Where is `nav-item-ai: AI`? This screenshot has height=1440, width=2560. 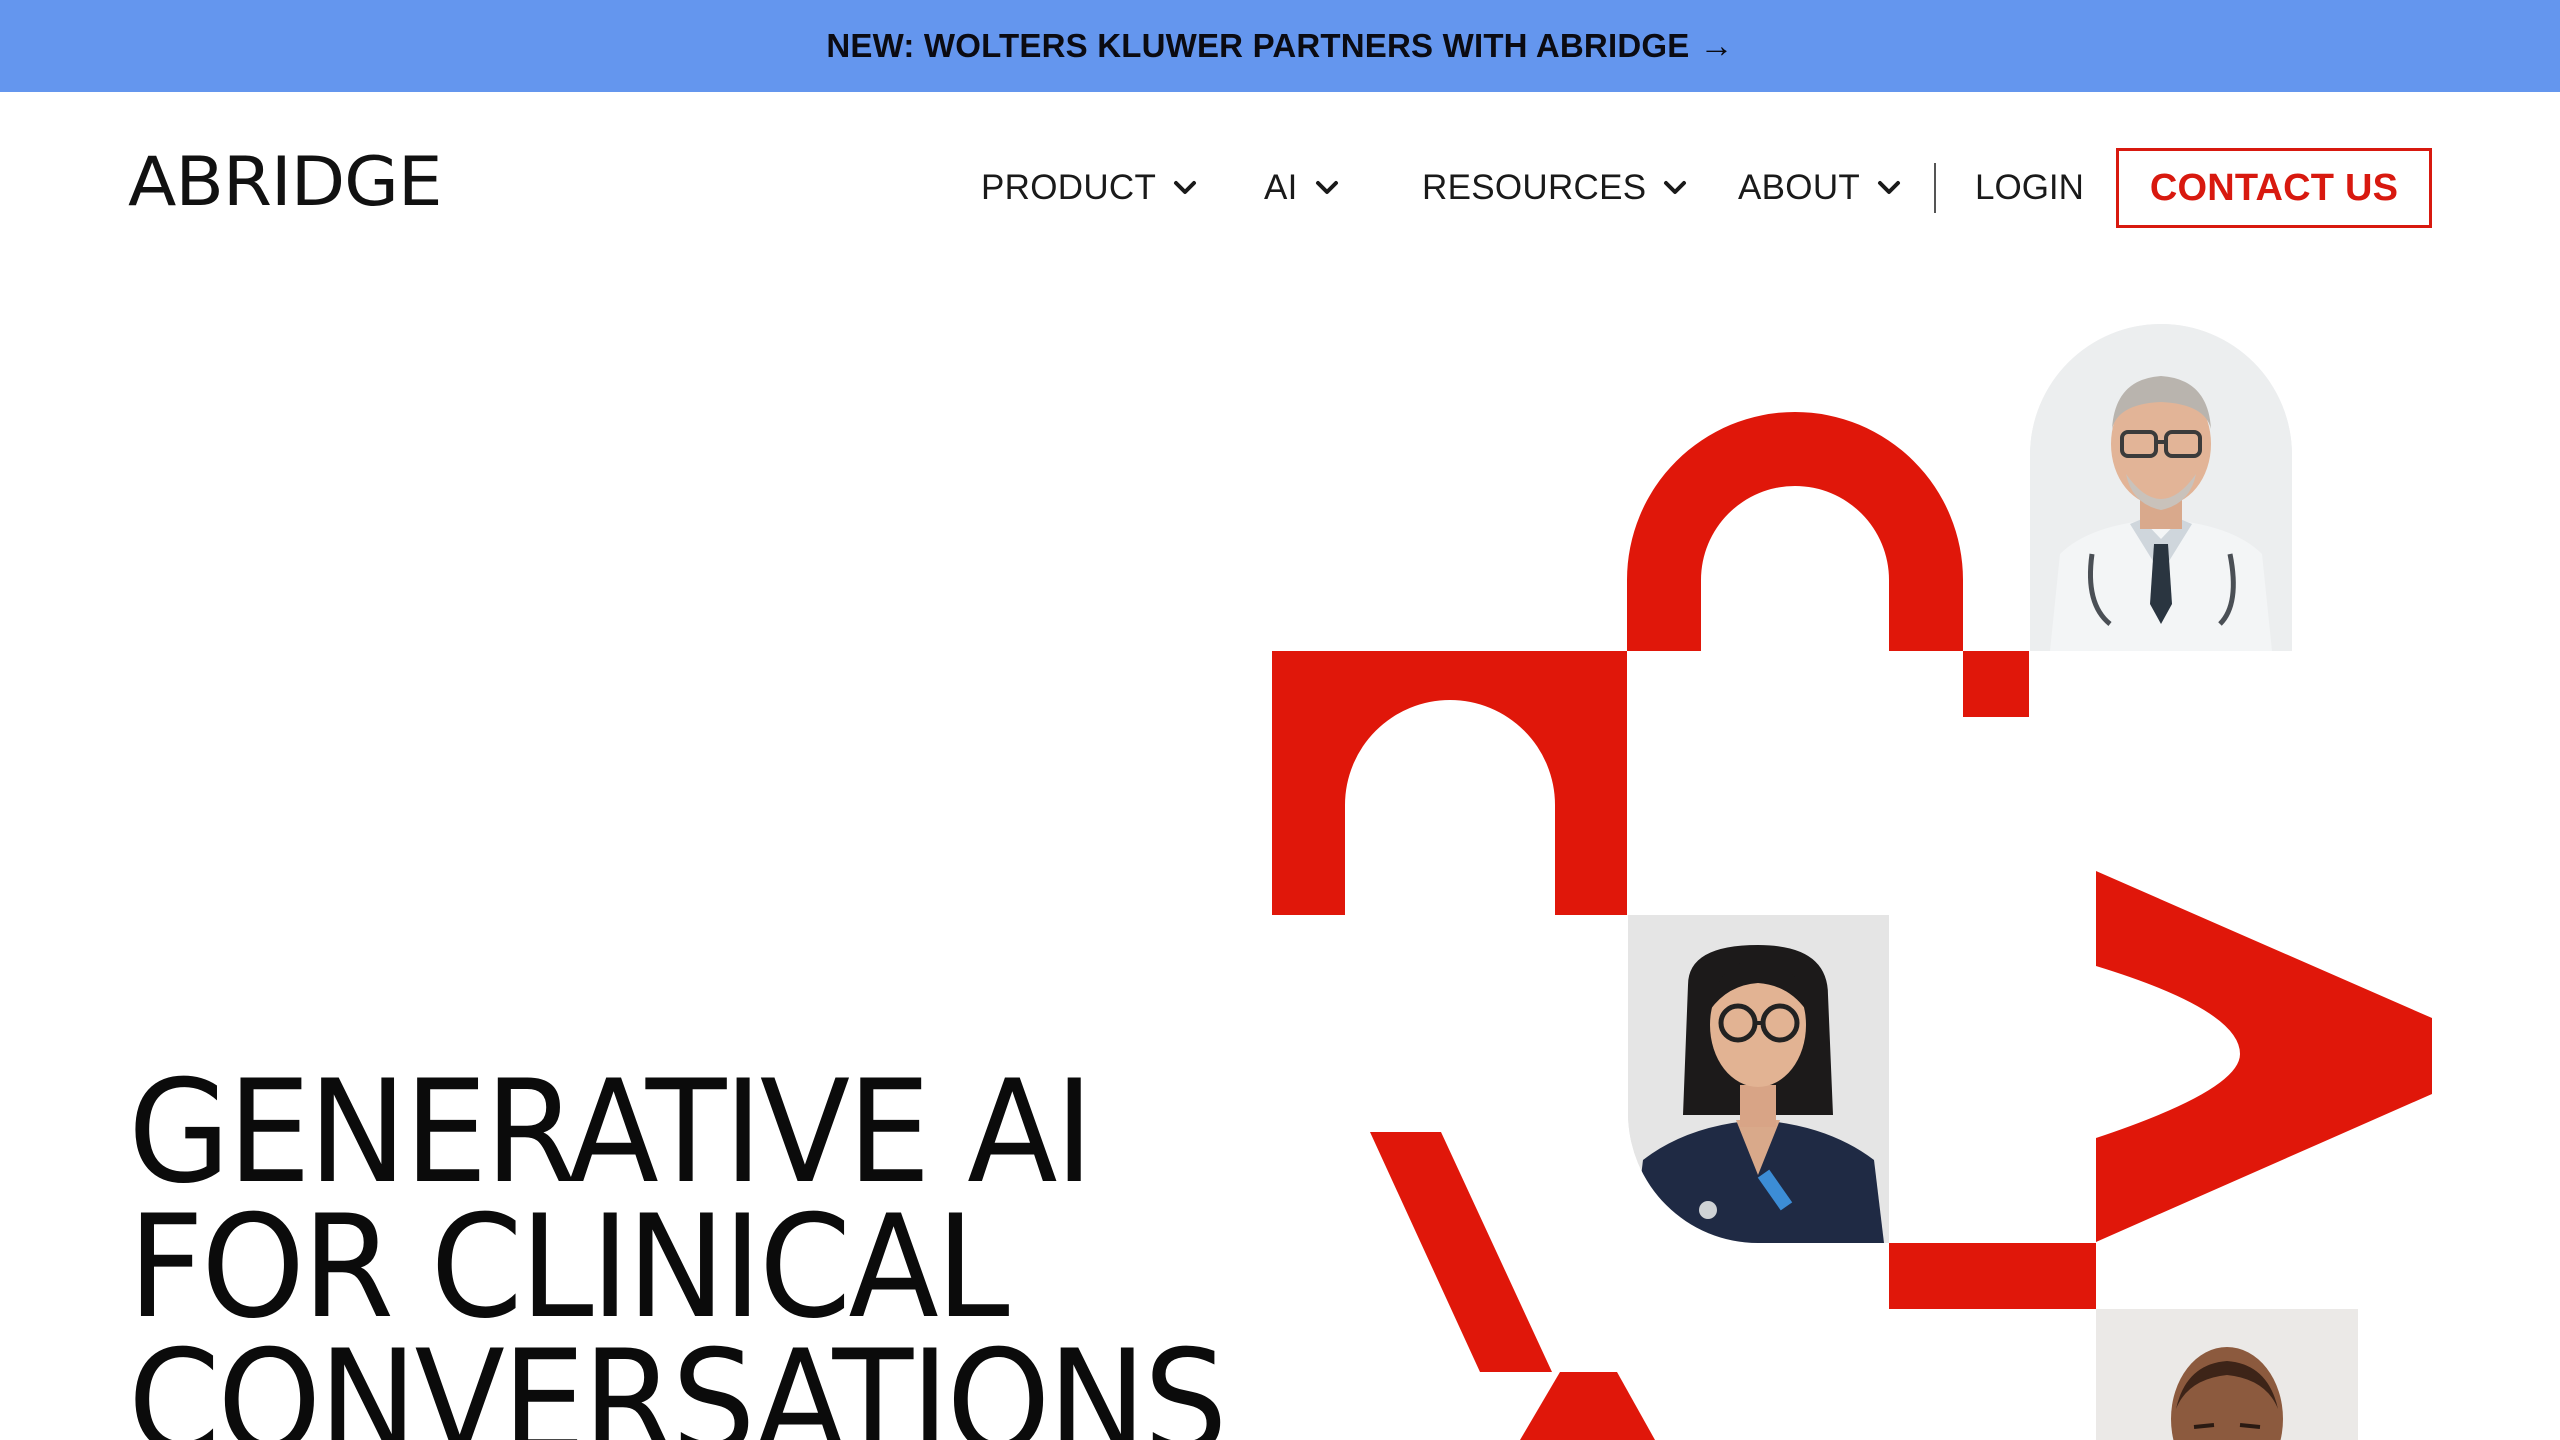 nav-item-ai: AI is located at coordinates (1302, 187).